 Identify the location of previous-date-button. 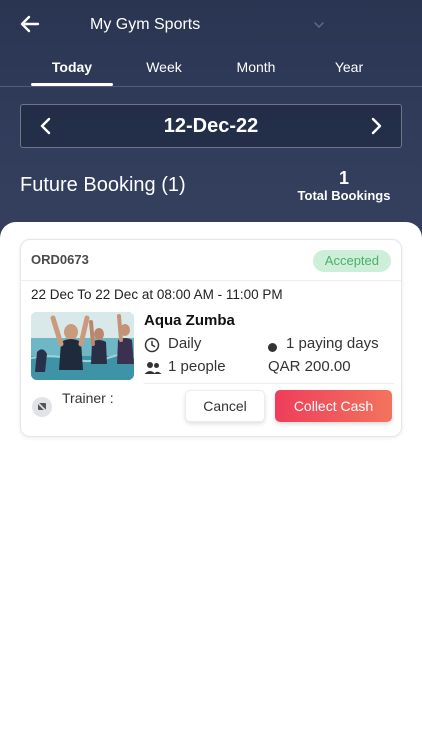
(46, 126).